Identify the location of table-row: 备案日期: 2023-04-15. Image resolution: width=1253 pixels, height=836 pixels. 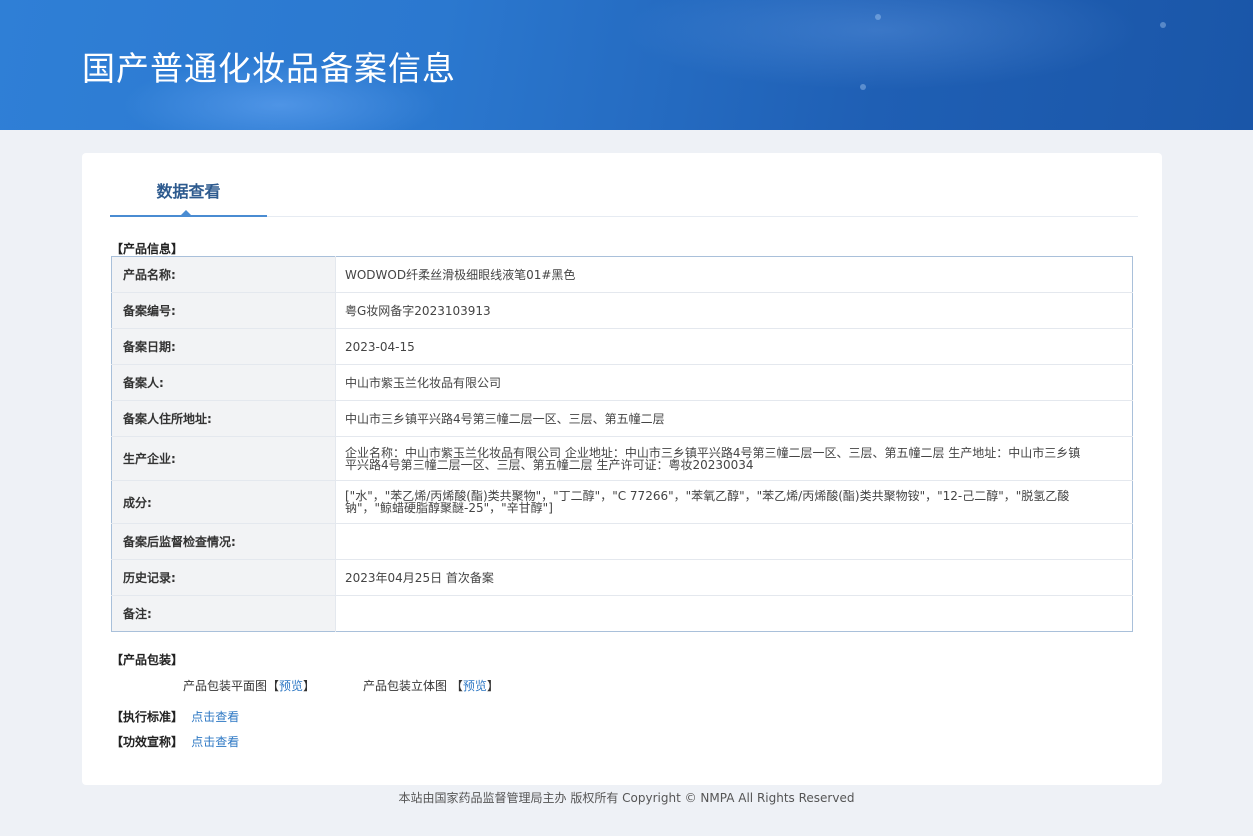
(622, 346).